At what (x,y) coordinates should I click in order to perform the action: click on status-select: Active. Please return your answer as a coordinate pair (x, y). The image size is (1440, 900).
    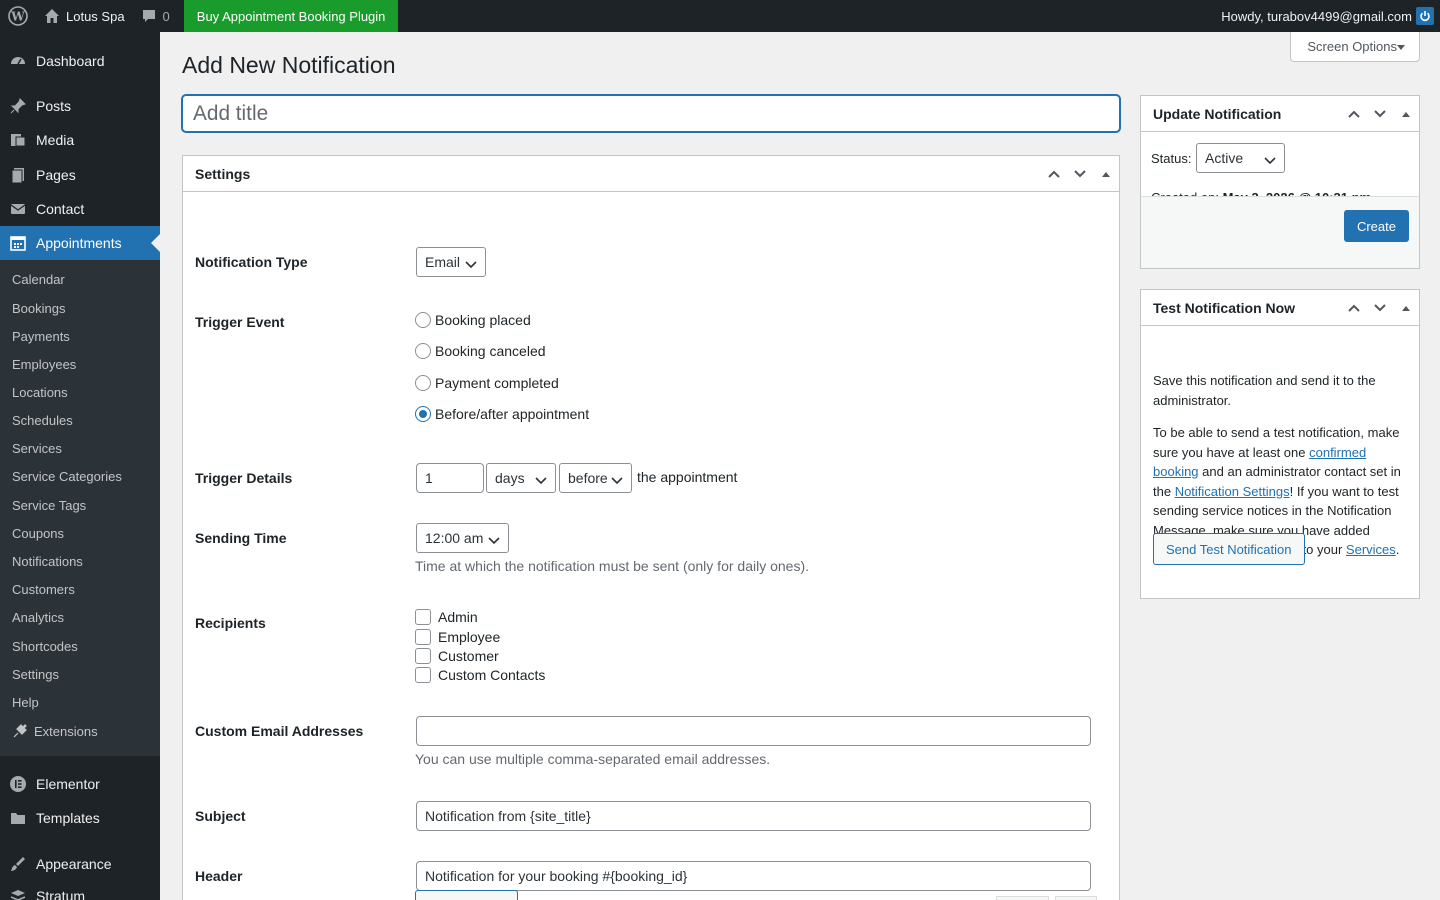
    Looking at the image, I should click on (1240, 158).